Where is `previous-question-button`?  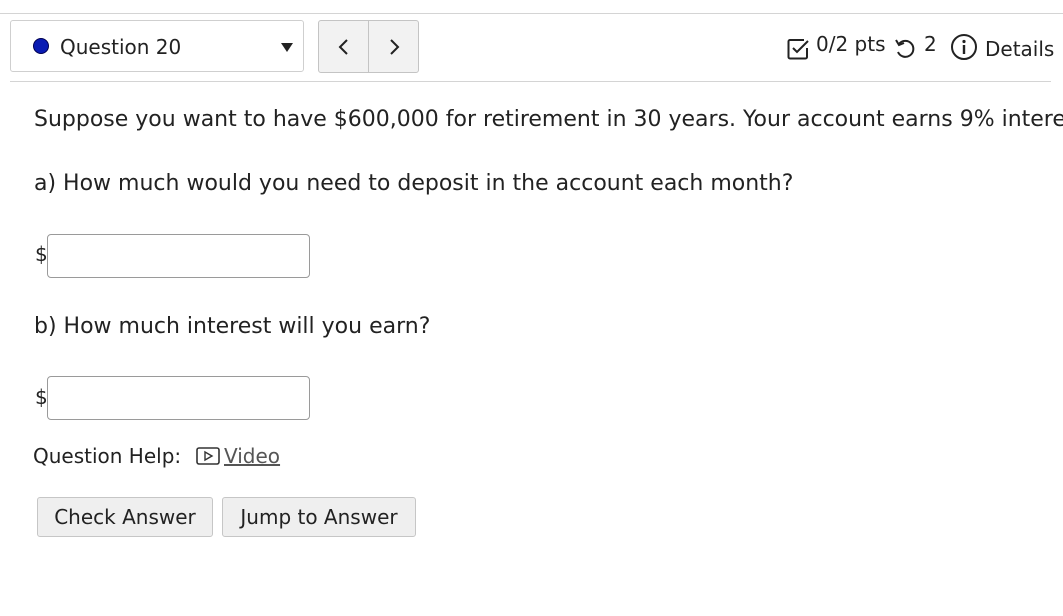
previous-question-button is located at coordinates (343, 46).